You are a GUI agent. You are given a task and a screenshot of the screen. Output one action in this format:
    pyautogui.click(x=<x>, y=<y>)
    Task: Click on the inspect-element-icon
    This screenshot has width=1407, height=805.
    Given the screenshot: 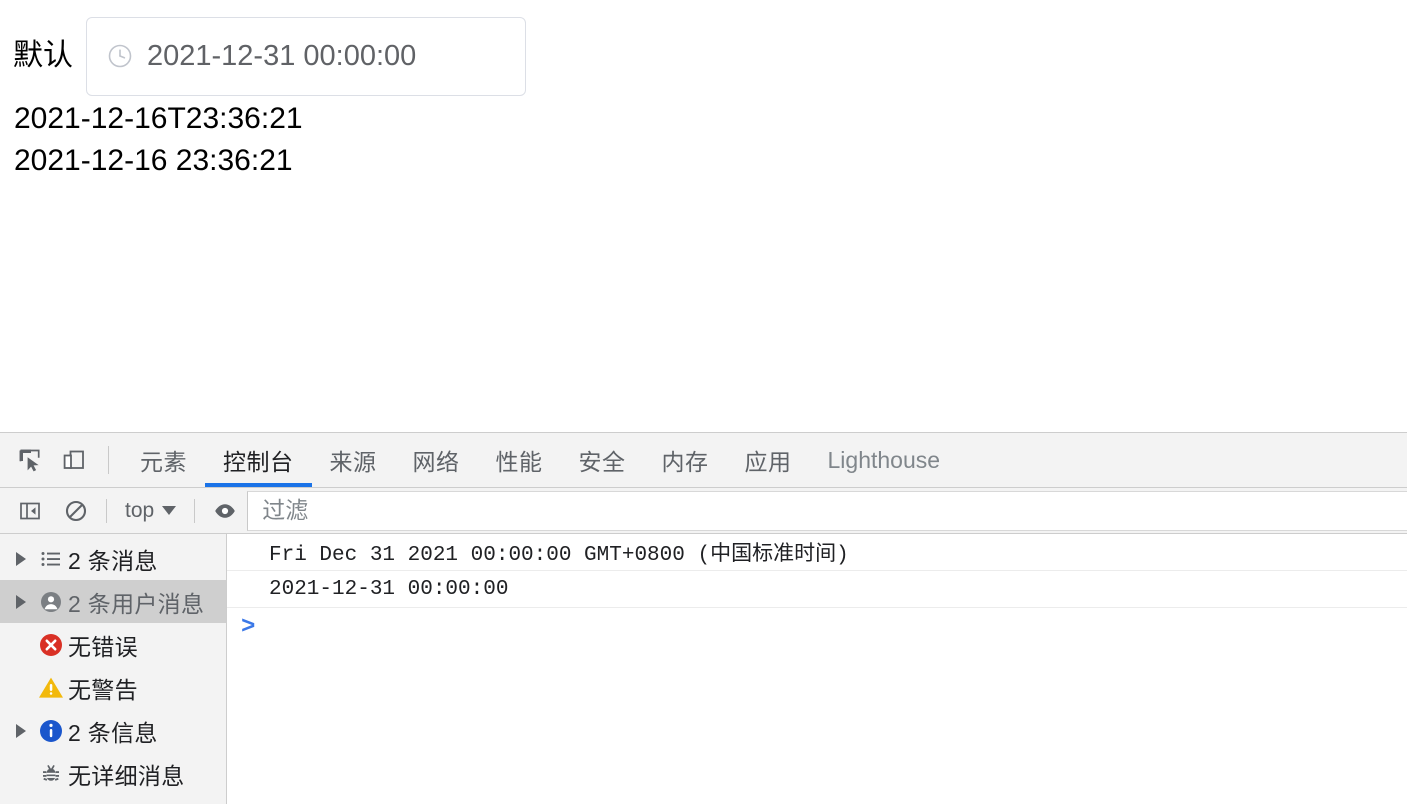 What is the action you would take?
    pyautogui.click(x=30, y=460)
    